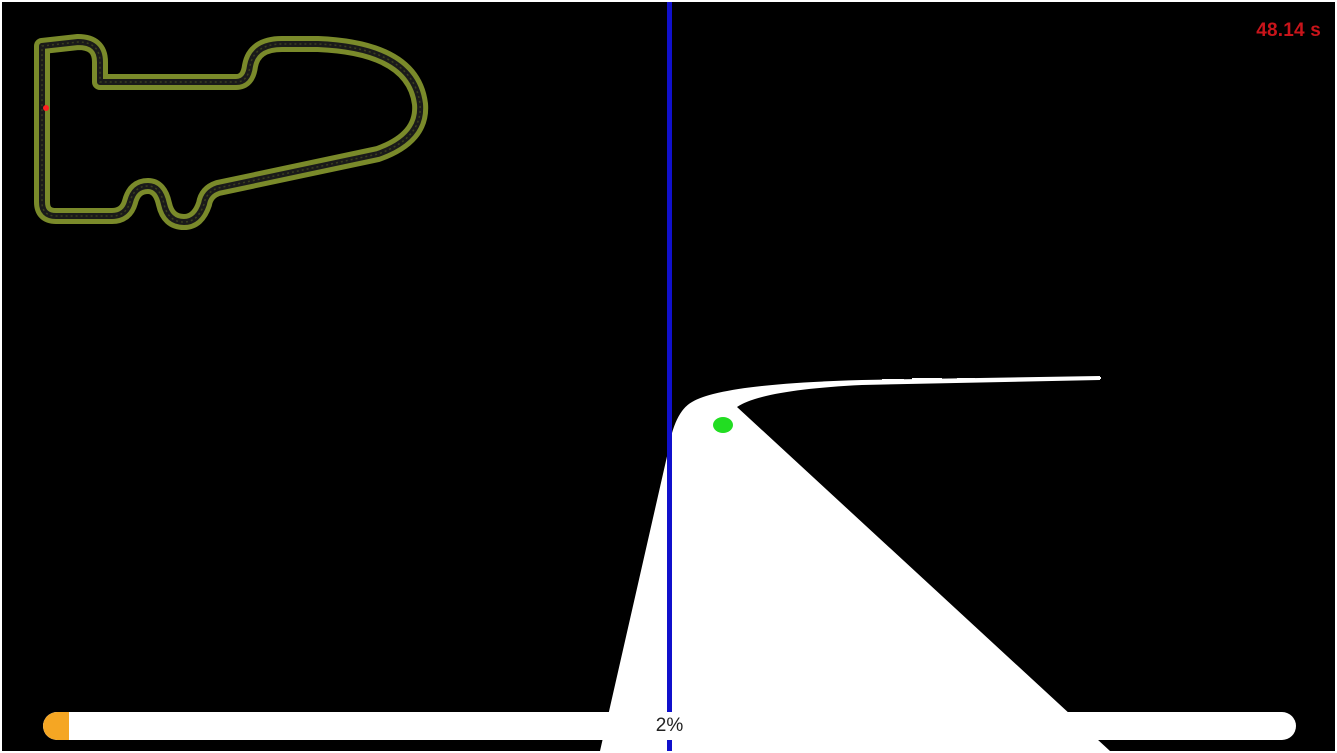 The width and height of the screenshot is (1337, 753). I want to click on lap-timer: 48.14 s, so click(1288, 30).